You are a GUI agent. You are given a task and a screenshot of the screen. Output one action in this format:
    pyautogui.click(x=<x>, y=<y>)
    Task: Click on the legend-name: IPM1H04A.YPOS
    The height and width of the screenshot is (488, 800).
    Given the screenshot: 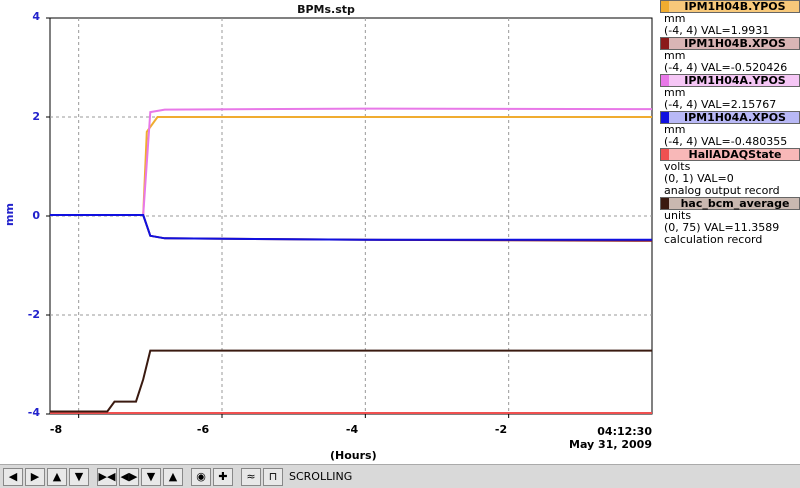 What is the action you would take?
    pyautogui.click(x=735, y=80)
    